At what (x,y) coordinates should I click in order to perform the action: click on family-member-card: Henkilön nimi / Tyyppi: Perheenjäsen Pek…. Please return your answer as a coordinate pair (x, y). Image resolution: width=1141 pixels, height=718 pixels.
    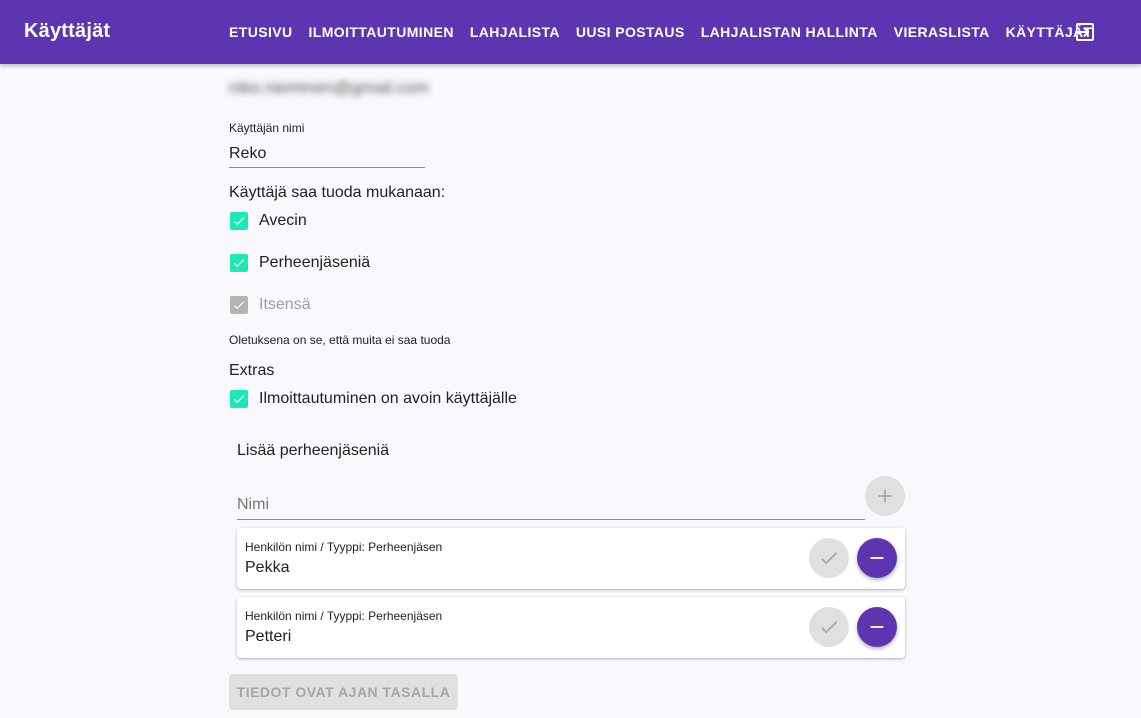
    Looking at the image, I should click on (571, 558).